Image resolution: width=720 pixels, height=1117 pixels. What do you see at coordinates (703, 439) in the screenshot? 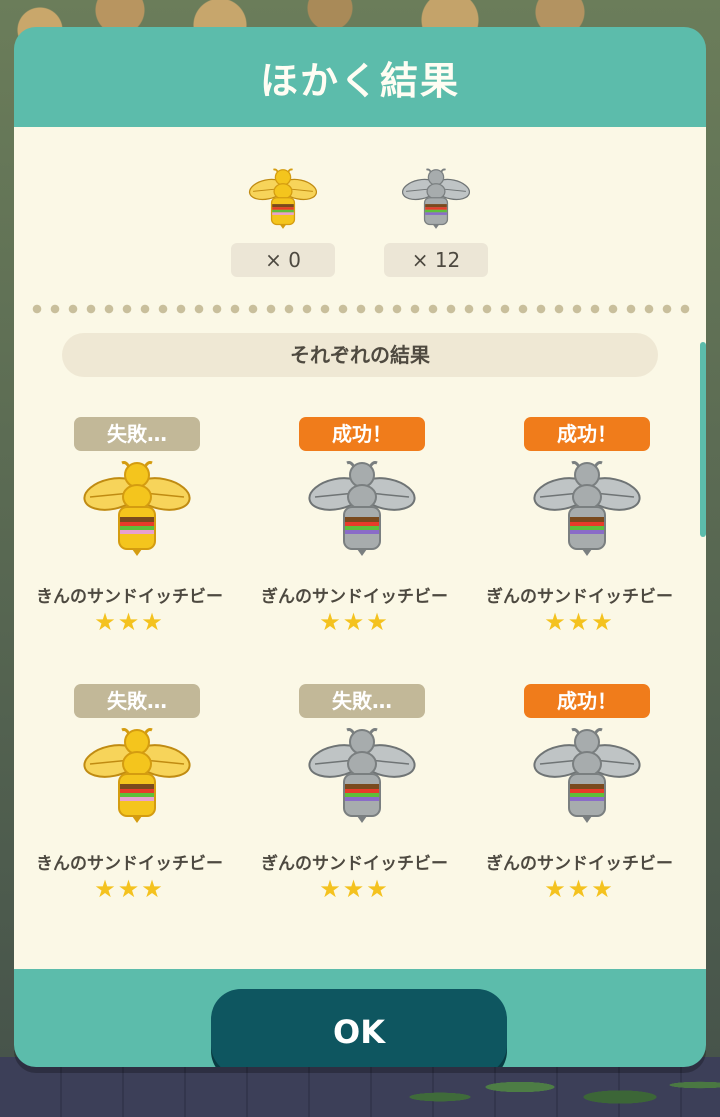
I see `scrollbar` at bounding box center [703, 439].